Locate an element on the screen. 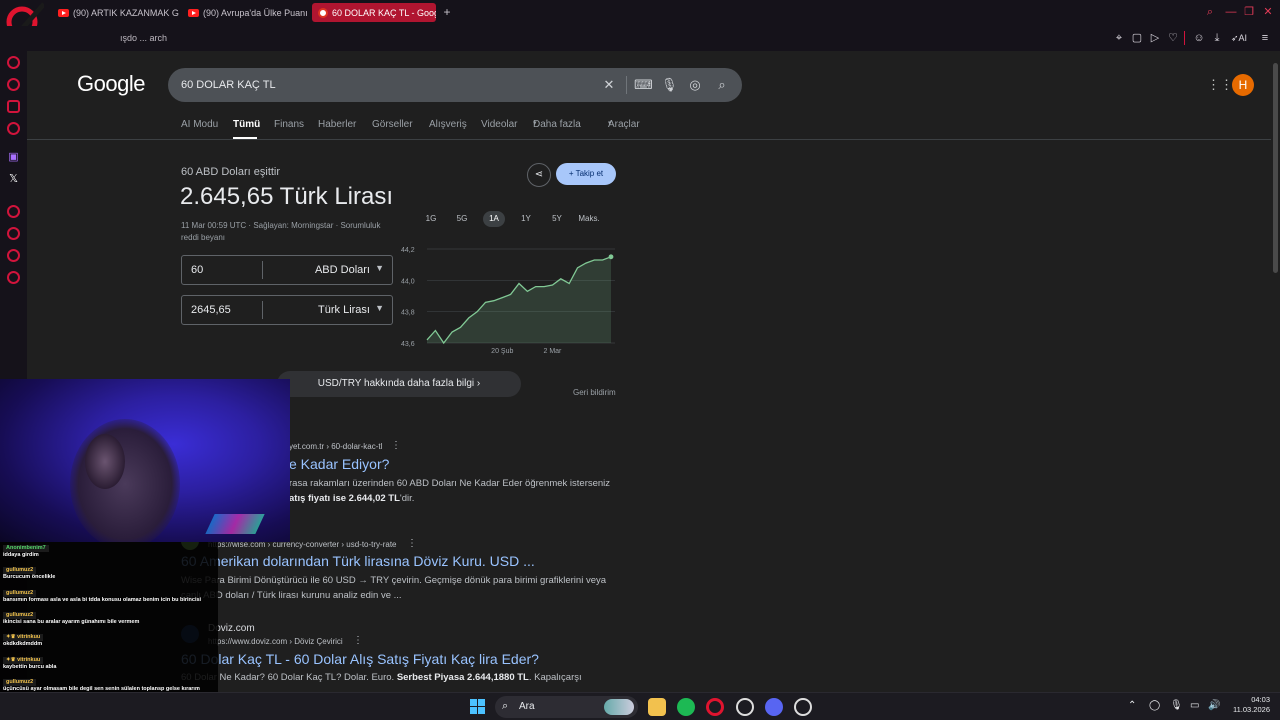 Image resolution: width=1280 pixels, height=720 pixels. from-currency-field: 60 ABD Doları ▼ is located at coordinates (287, 270).